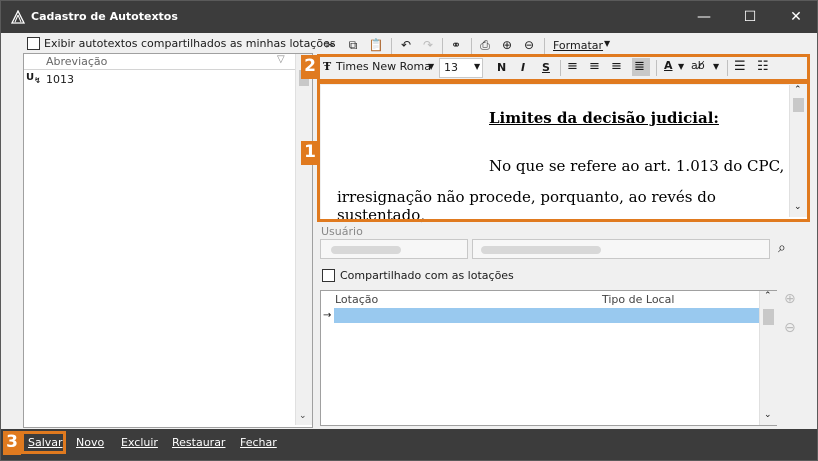  I want to click on table-row, so click(546, 315).